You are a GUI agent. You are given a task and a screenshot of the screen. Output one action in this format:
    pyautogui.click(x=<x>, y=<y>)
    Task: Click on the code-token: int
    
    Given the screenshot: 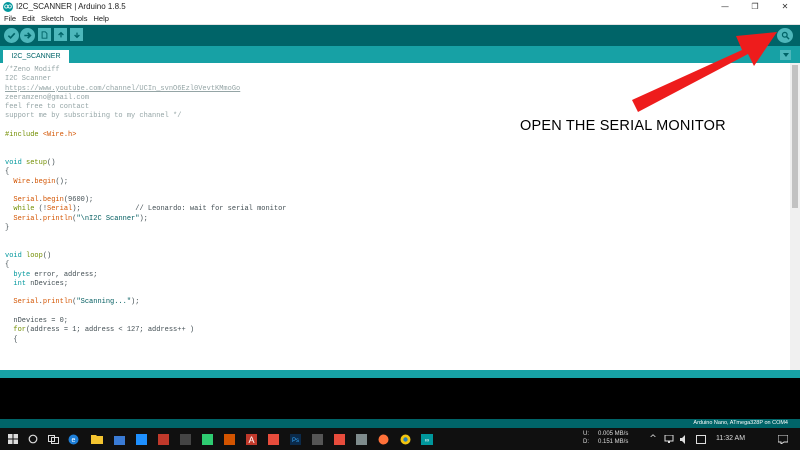 What is the action you would take?
    pyautogui.click(x=20, y=283)
    